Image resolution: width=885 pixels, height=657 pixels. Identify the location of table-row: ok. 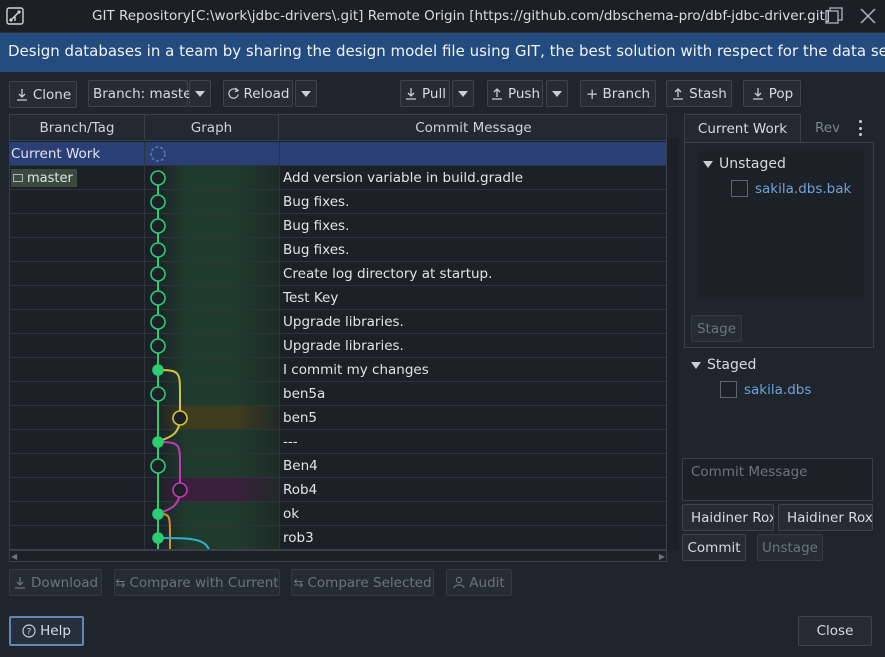
(338, 514).